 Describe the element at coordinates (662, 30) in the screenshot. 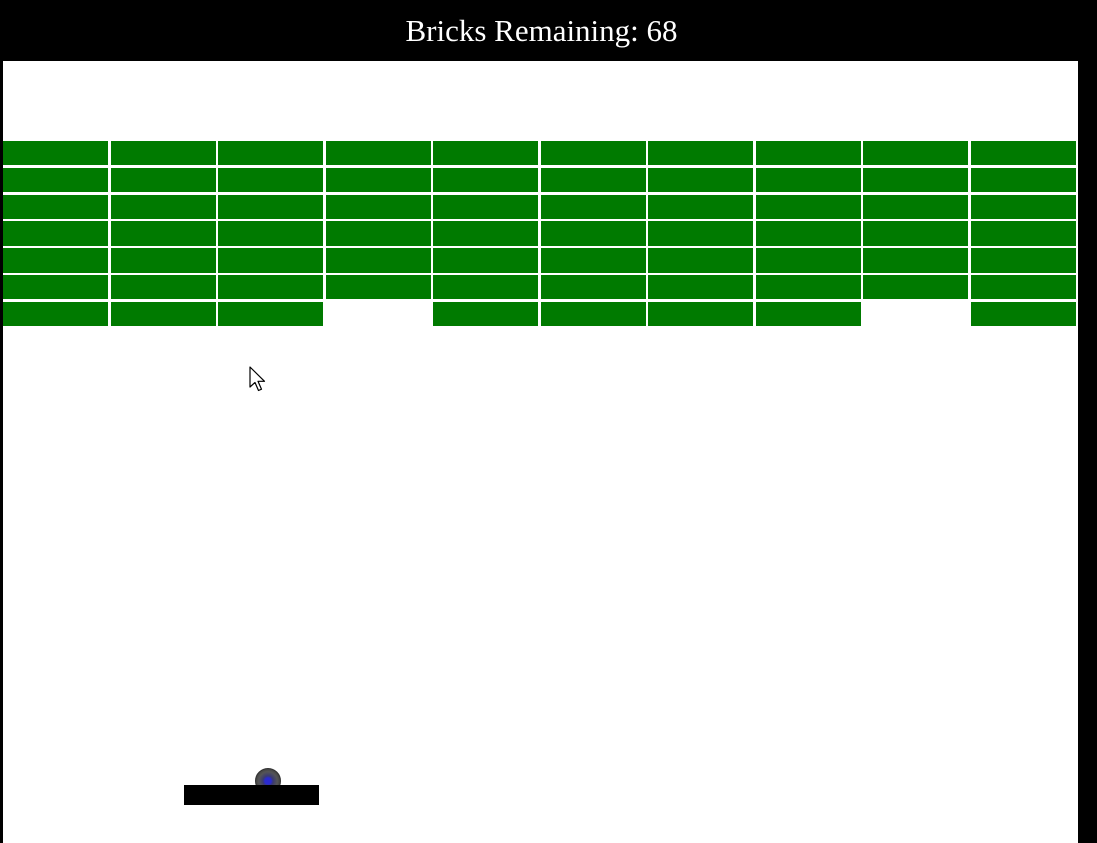

I see `bricks-remaining-count: 68` at that location.